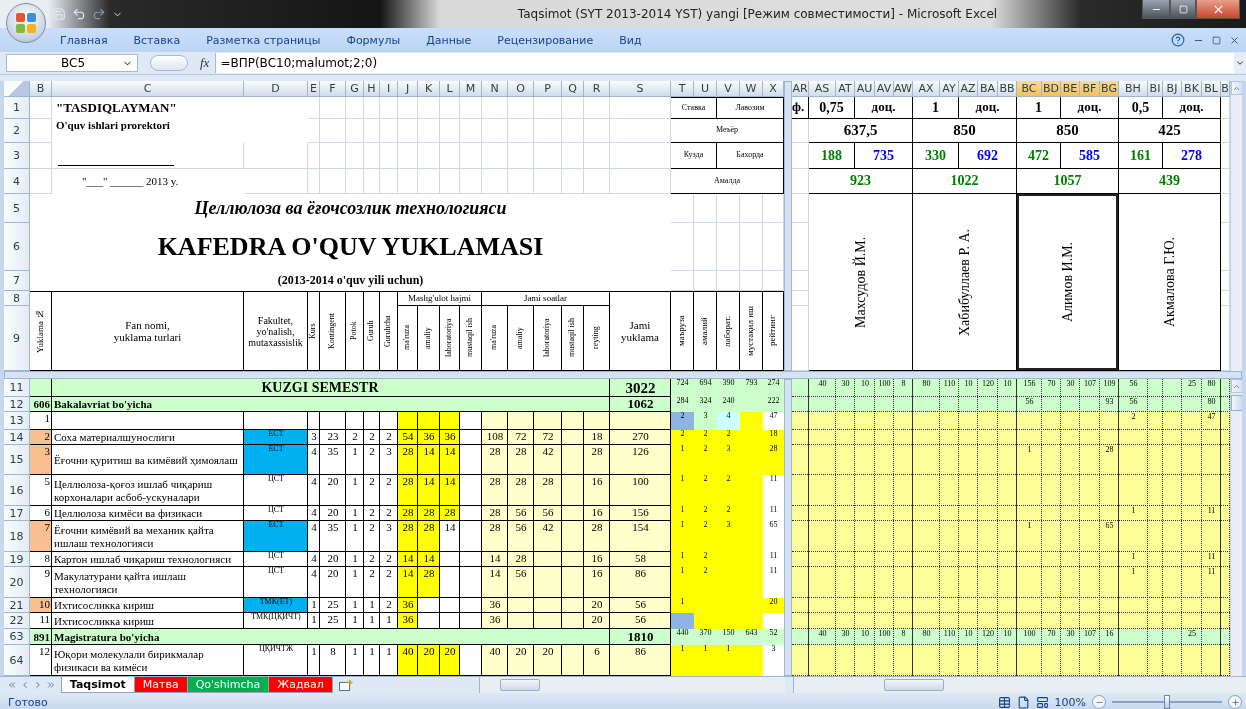  Describe the element at coordinates (17, 208) in the screenshot. I see `row-header: 5` at that location.